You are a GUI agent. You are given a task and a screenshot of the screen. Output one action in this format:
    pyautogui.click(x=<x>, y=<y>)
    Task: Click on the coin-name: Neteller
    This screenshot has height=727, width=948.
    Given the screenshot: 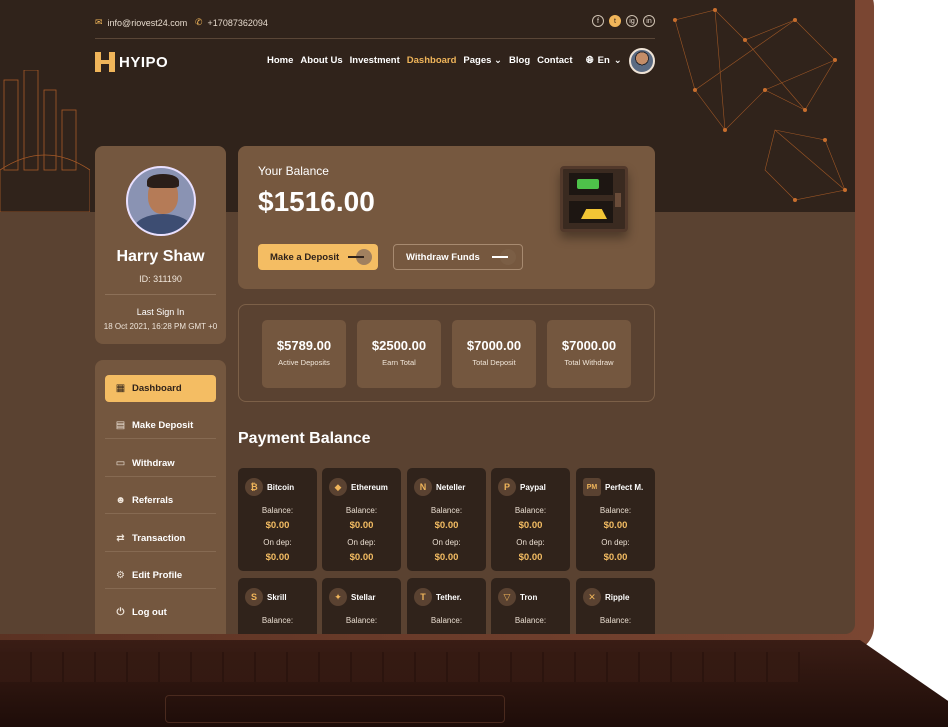 What is the action you would take?
    pyautogui.click(x=451, y=487)
    